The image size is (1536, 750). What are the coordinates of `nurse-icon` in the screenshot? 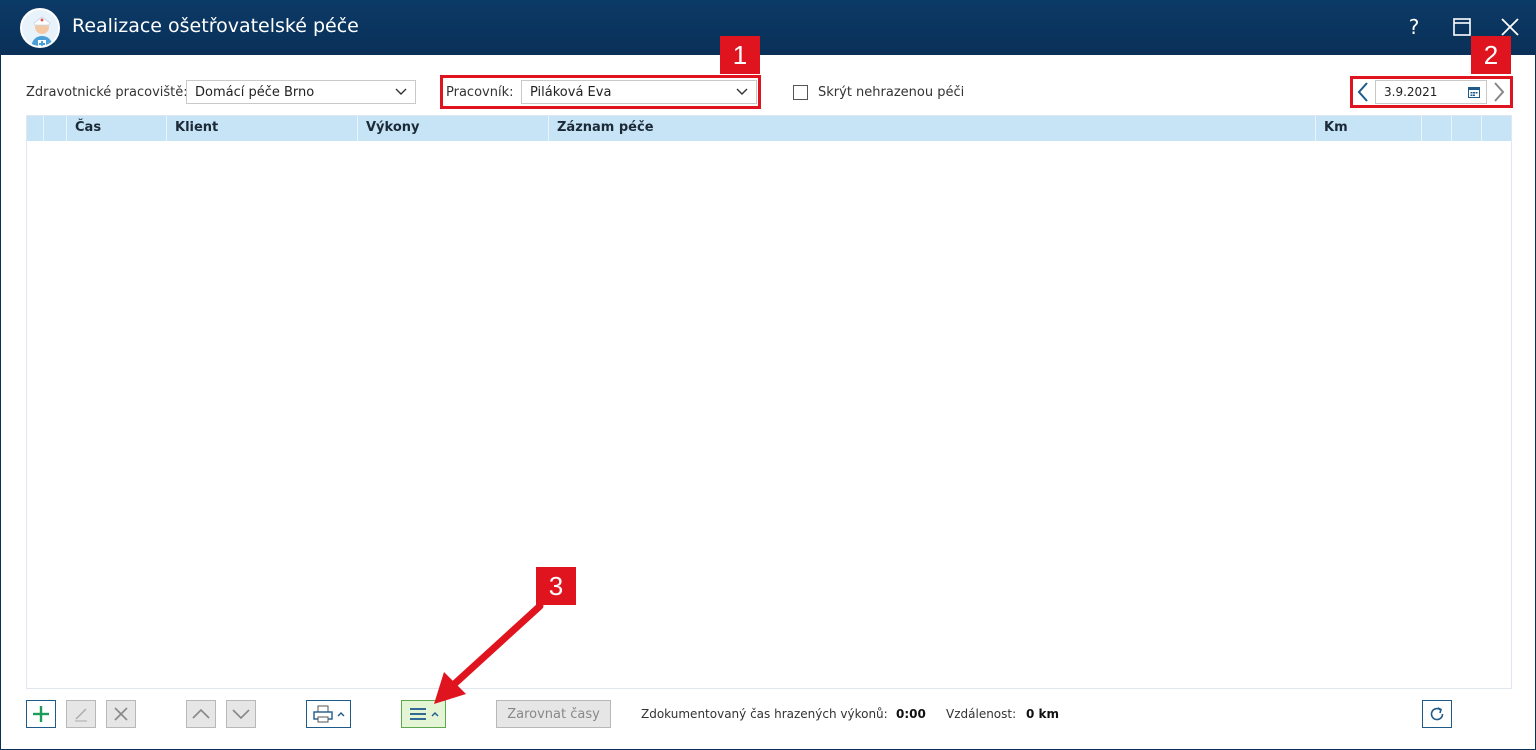 It's located at (40, 28).